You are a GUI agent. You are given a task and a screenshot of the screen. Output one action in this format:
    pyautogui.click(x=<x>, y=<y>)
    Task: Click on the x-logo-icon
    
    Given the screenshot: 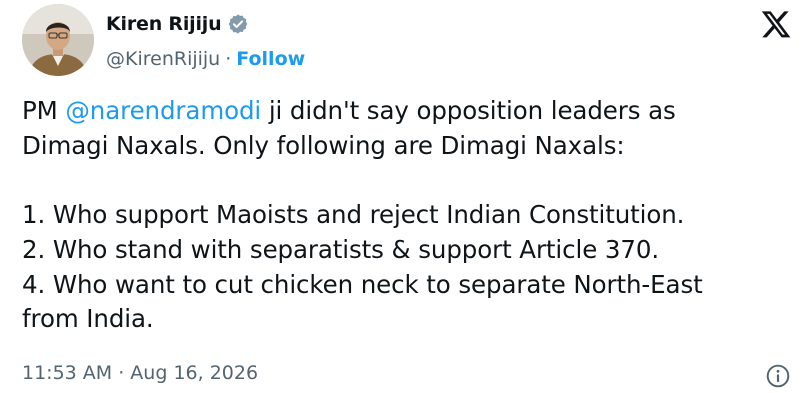 What is the action you would take?
    pyautogui.click(x=776, y=24)
    